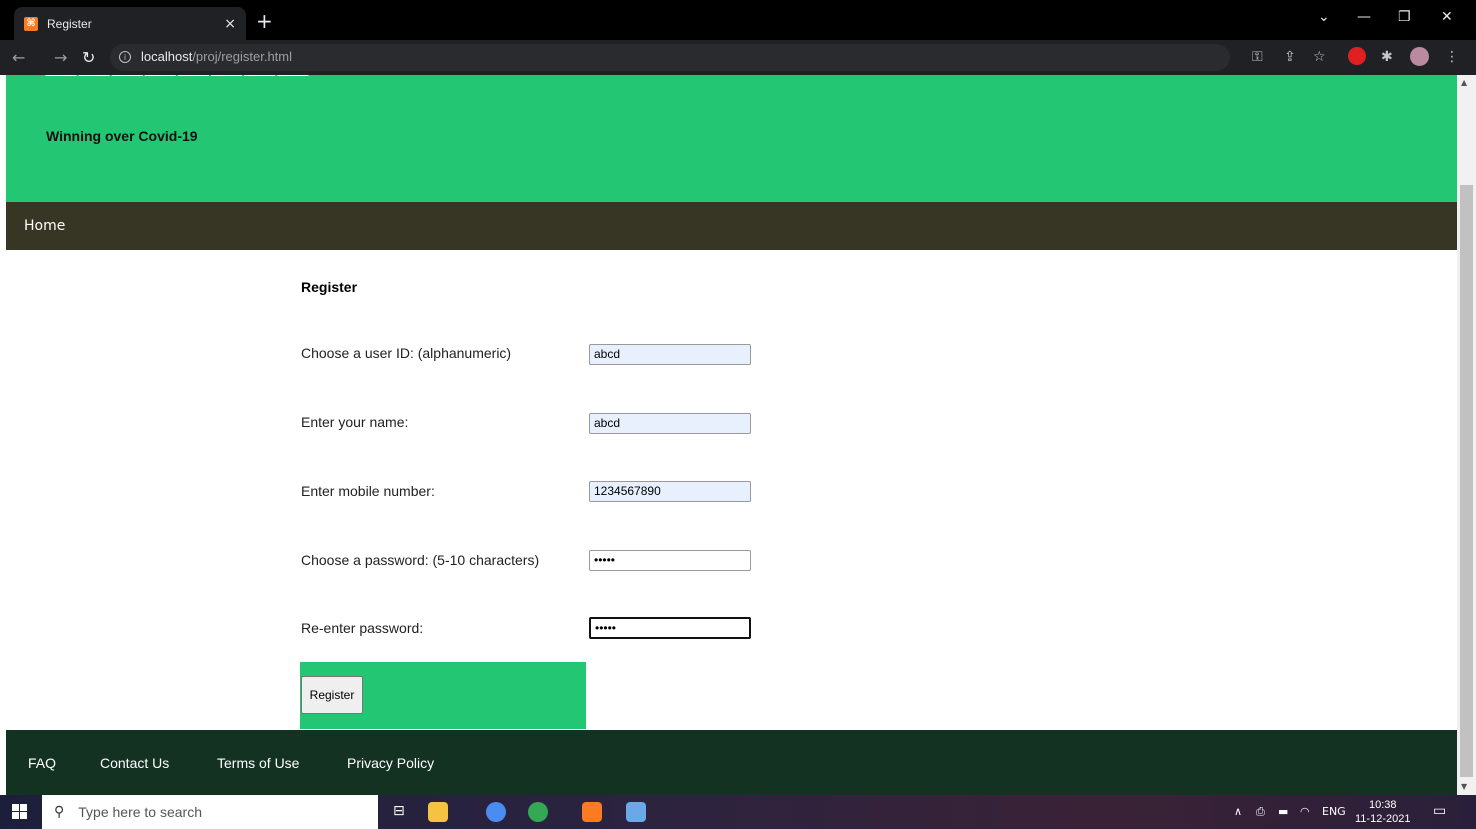 This screenshot has height=829, width=1476. I want to click on password-input: •••••, so click(670, 560).